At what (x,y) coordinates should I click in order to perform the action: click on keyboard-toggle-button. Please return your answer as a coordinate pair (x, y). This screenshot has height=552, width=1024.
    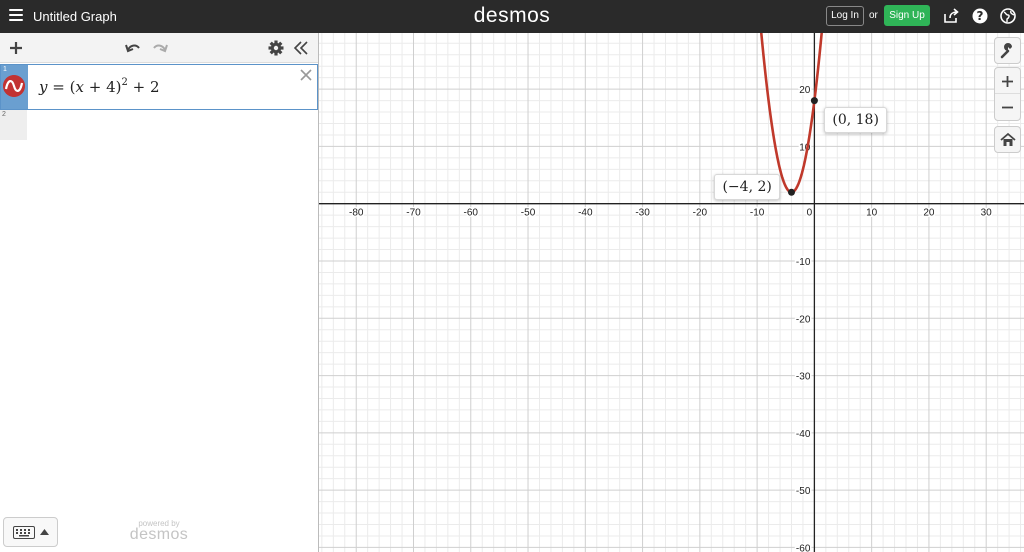
    Looking at the image, I should click on (30, 532).